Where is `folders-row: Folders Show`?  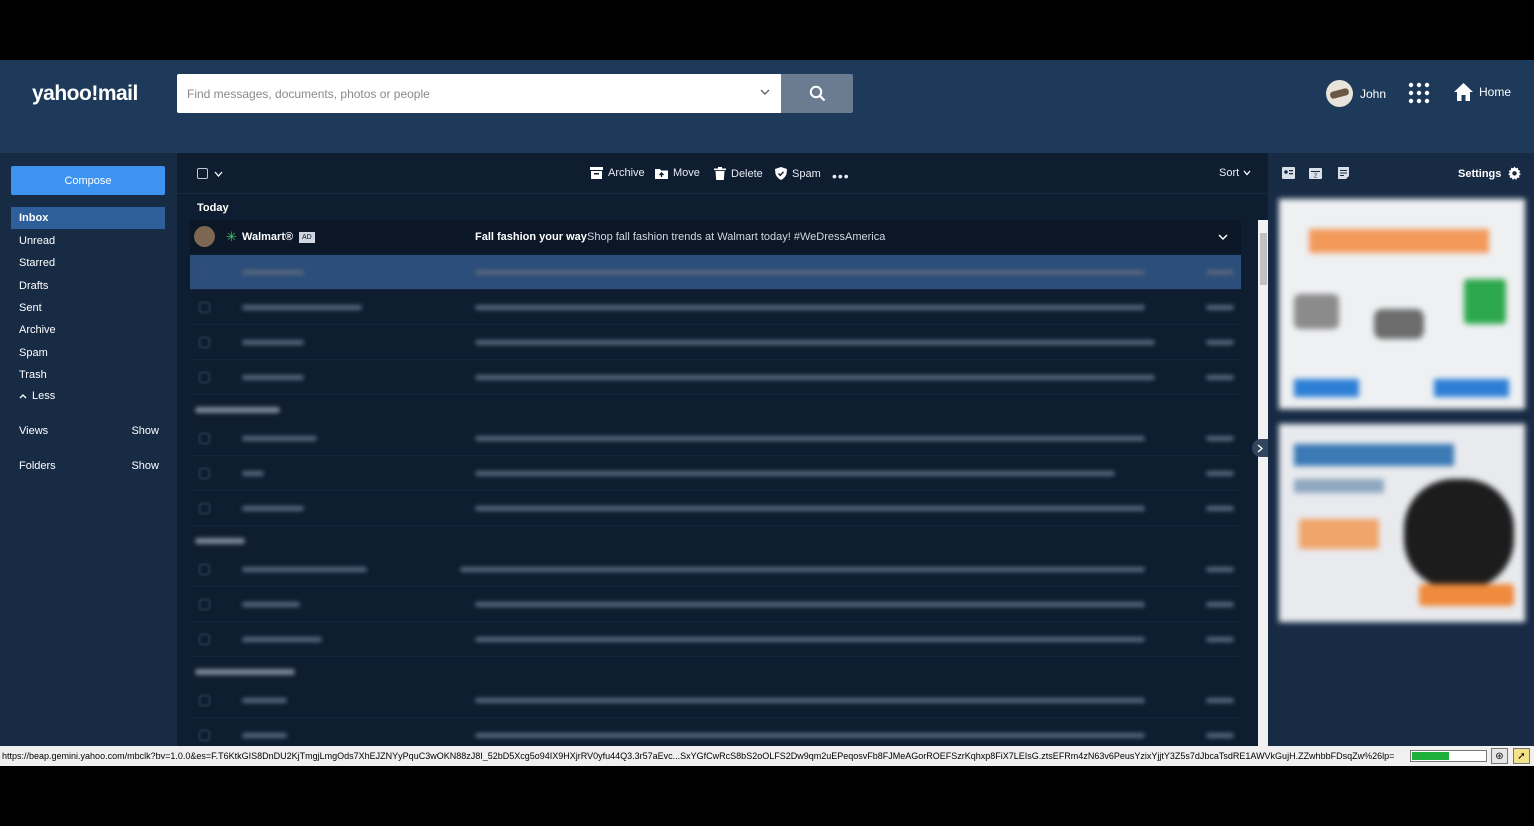
folders-row: Folders Show is located at coordinates (89, 466).